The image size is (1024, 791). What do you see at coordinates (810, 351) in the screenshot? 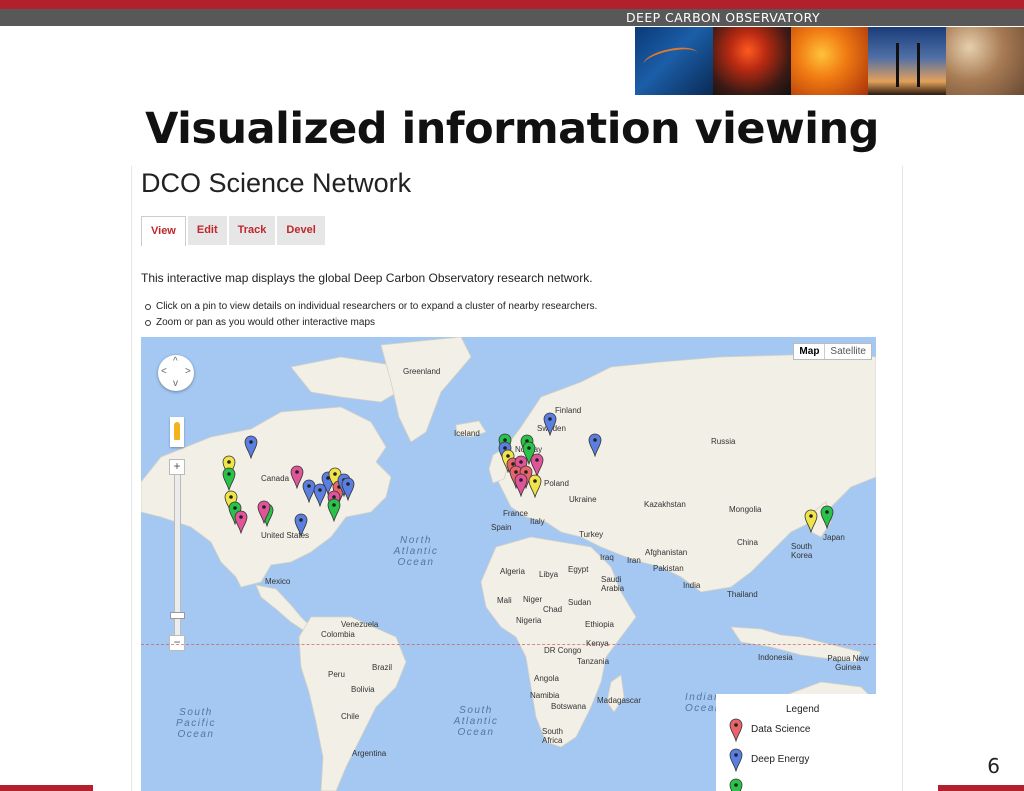
I see `map-type-map-button: Map` at bounding box center [810, 351].